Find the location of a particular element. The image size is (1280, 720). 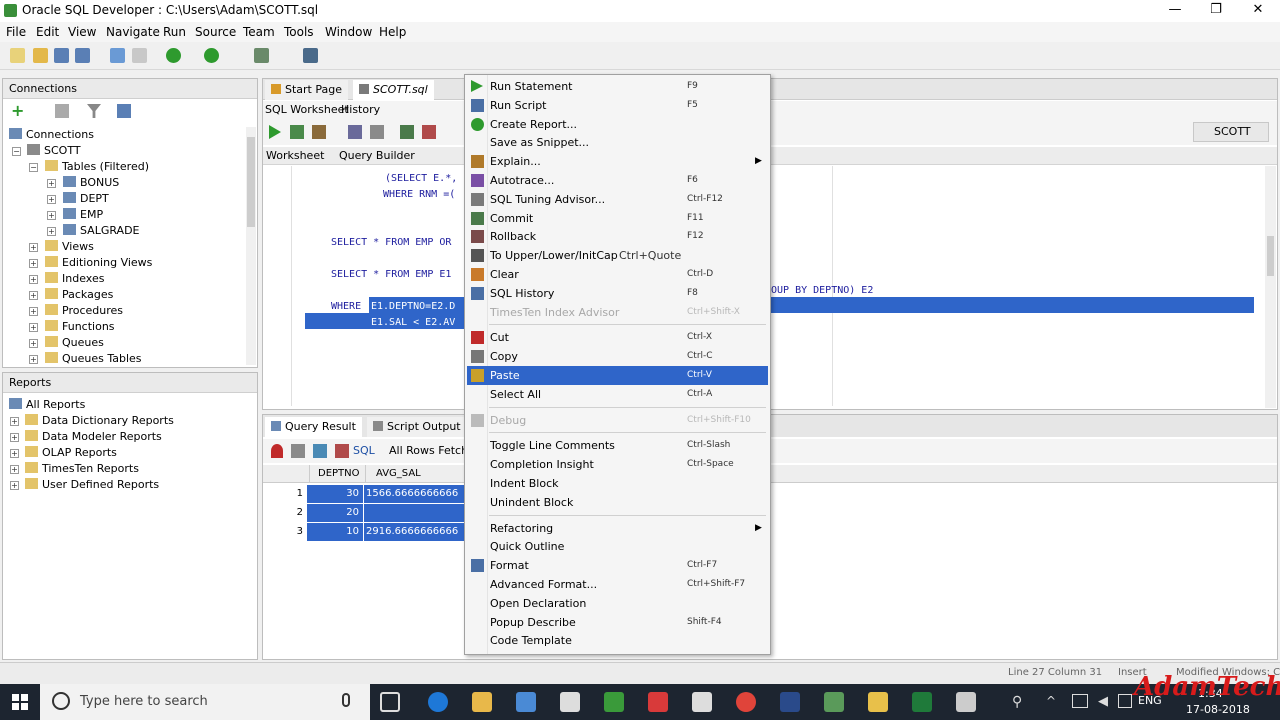

rollback-icon is located at coordinates (429, 132).